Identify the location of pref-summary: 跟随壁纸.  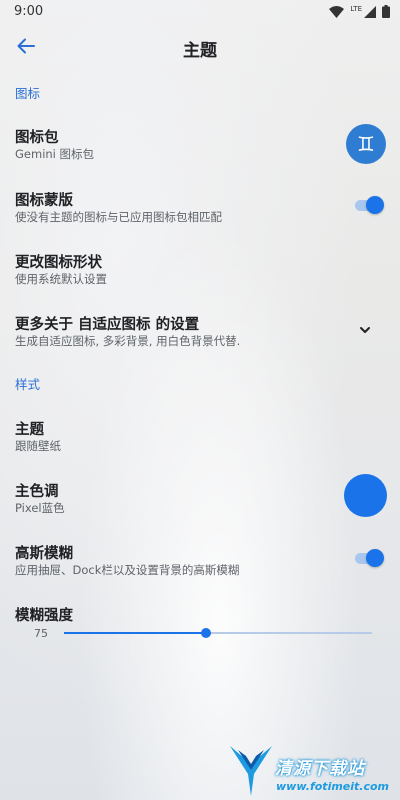
(38, 446).